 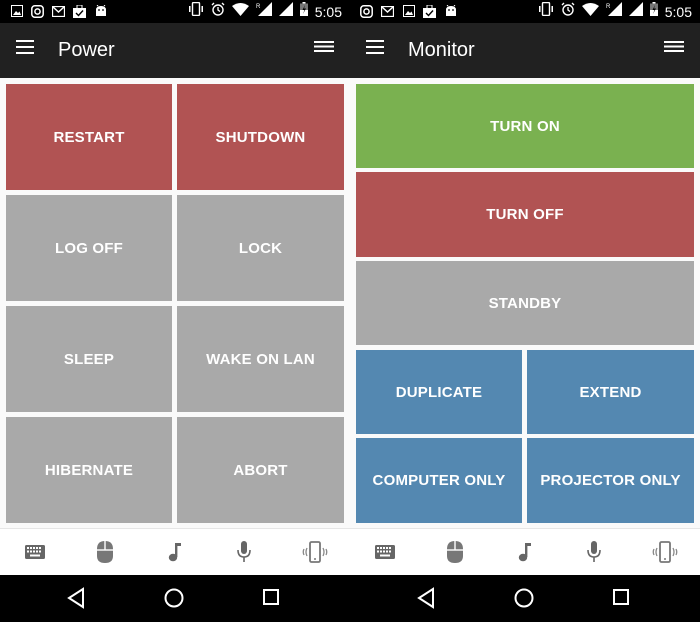 I want to click on turn-off-button: TURN OFF, so click(x=525, y=214).